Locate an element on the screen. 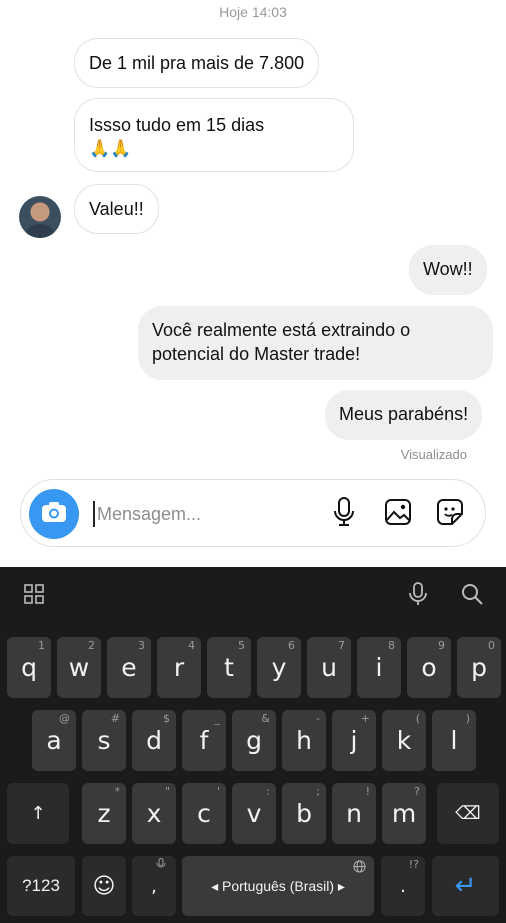 Image resolution: width=506 pixels, height=923 pixels. sticker-button is located at coordinates (450, 513).